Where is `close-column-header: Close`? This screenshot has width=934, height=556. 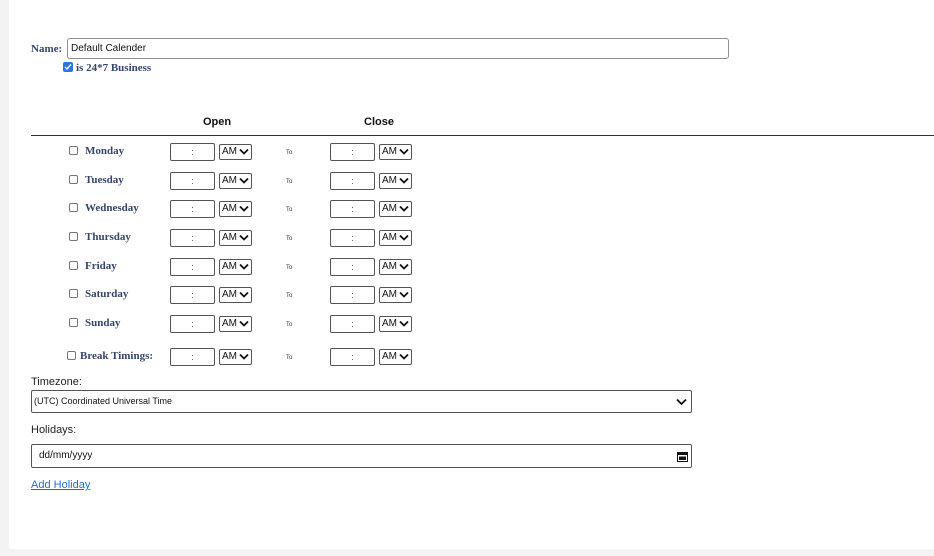
close-column-header: Close is located at coordinates (379, 122).